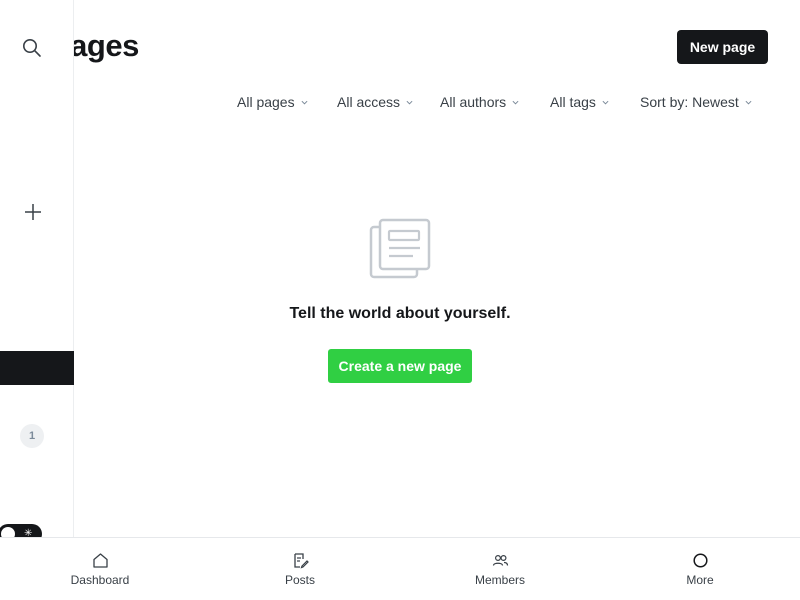 The height and width of the screenshot is (600, 800). What do you see at coordinates (301, 561) in the screenshot?
I see `posts-icon` at bounding box center [301, 561].